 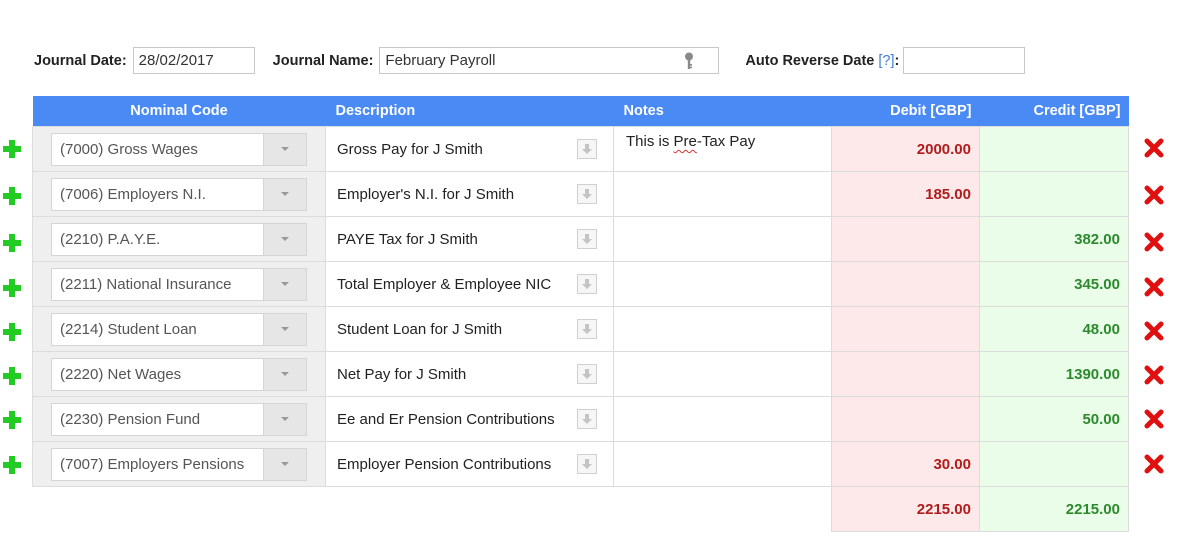 What do you see at coordinates (905, 149) in the screenshot?
I see `debit-cell: 2000.00` at bounding box center [905, 149].